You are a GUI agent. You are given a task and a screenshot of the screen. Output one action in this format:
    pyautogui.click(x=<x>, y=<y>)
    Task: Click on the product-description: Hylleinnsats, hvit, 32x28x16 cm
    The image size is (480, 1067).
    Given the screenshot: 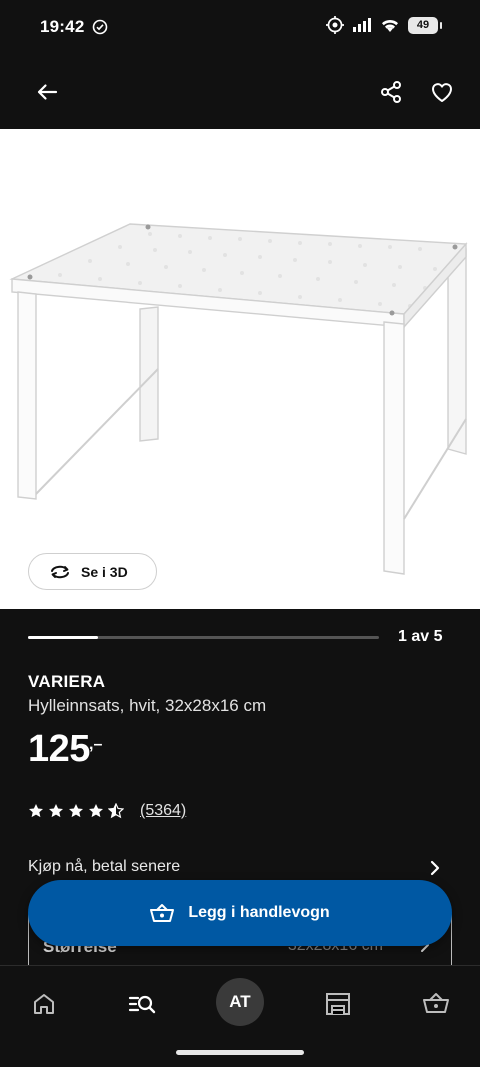 What is the action you would take?
    pyautogui.click(x=147, y=705)
    